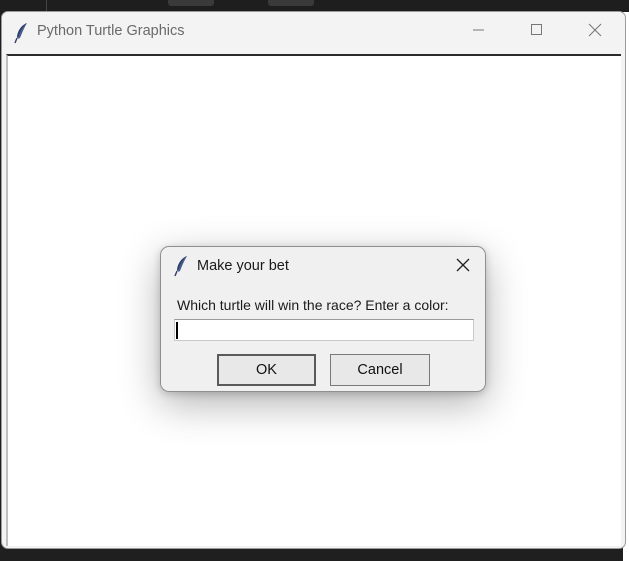 The image size is (629, 561). What do you see at coordinates (111, 31) in the screenshot?
I see `window-title: Python Turtle Graphics` at bounding box center [111, 31].